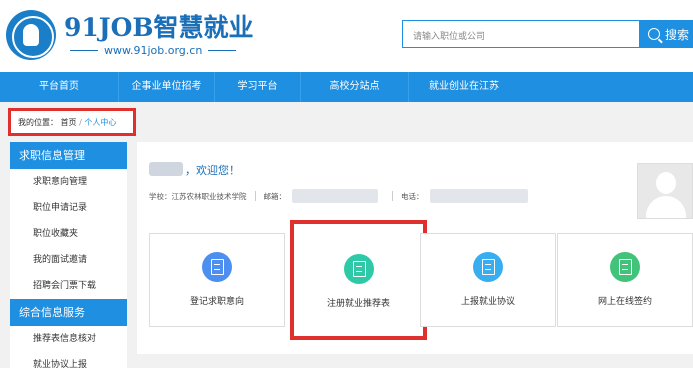  Describe the element at coordinates (464, 87) in the screenshot. I see `nav-item-jiangsu: 就业创业在江苏` at that location.